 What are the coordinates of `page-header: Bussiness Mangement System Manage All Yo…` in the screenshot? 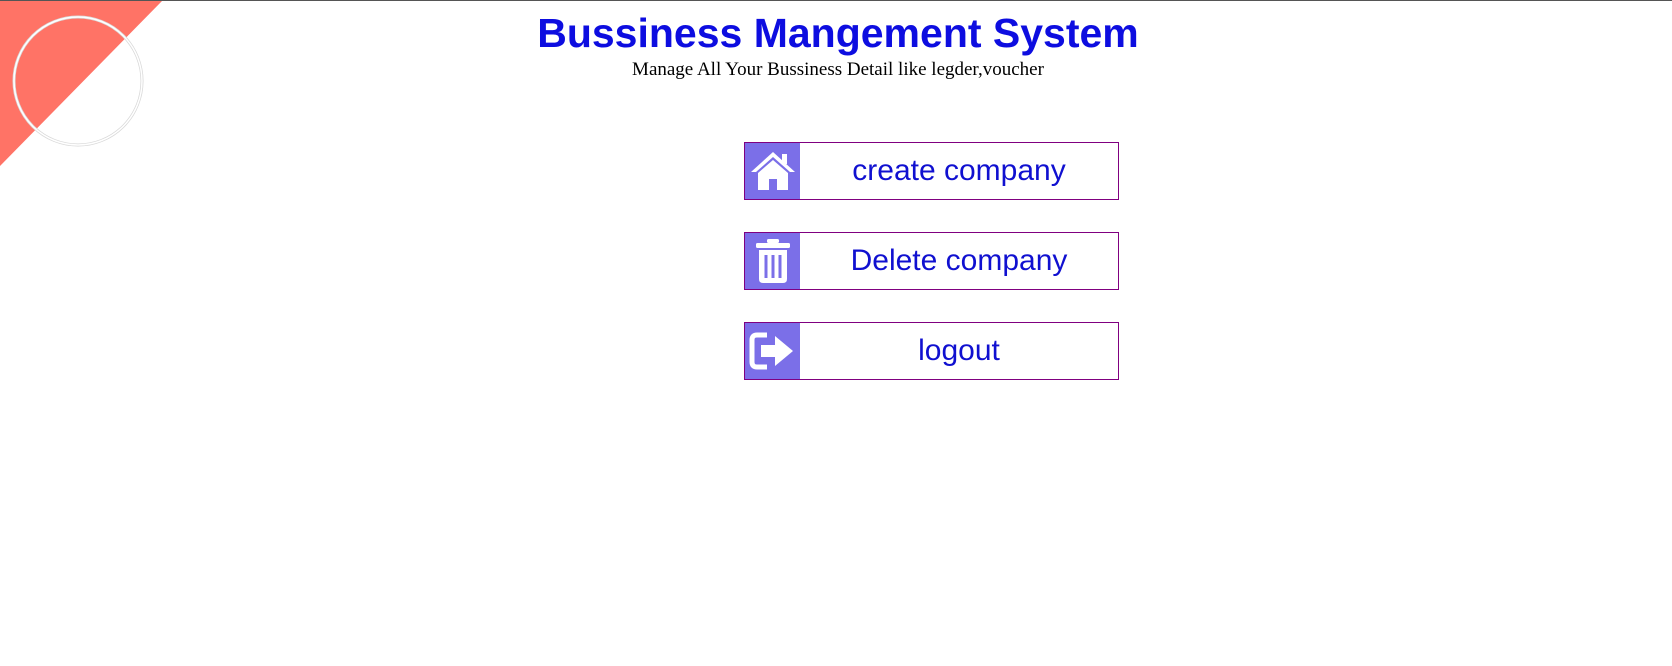 It's located at (836, 45).